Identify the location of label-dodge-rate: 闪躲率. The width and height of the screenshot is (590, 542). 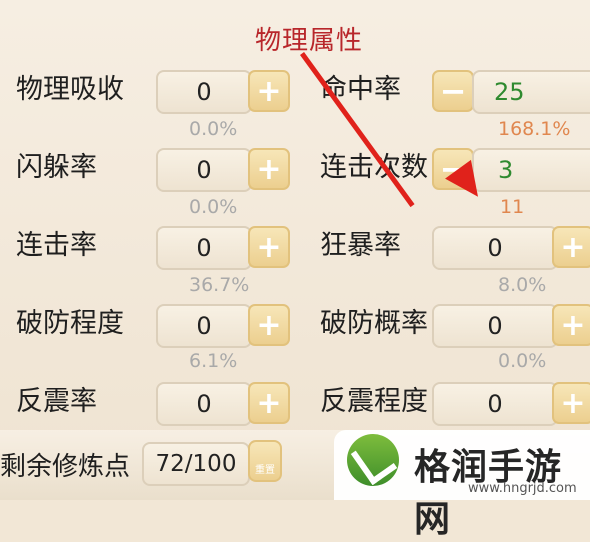
(56, 167).